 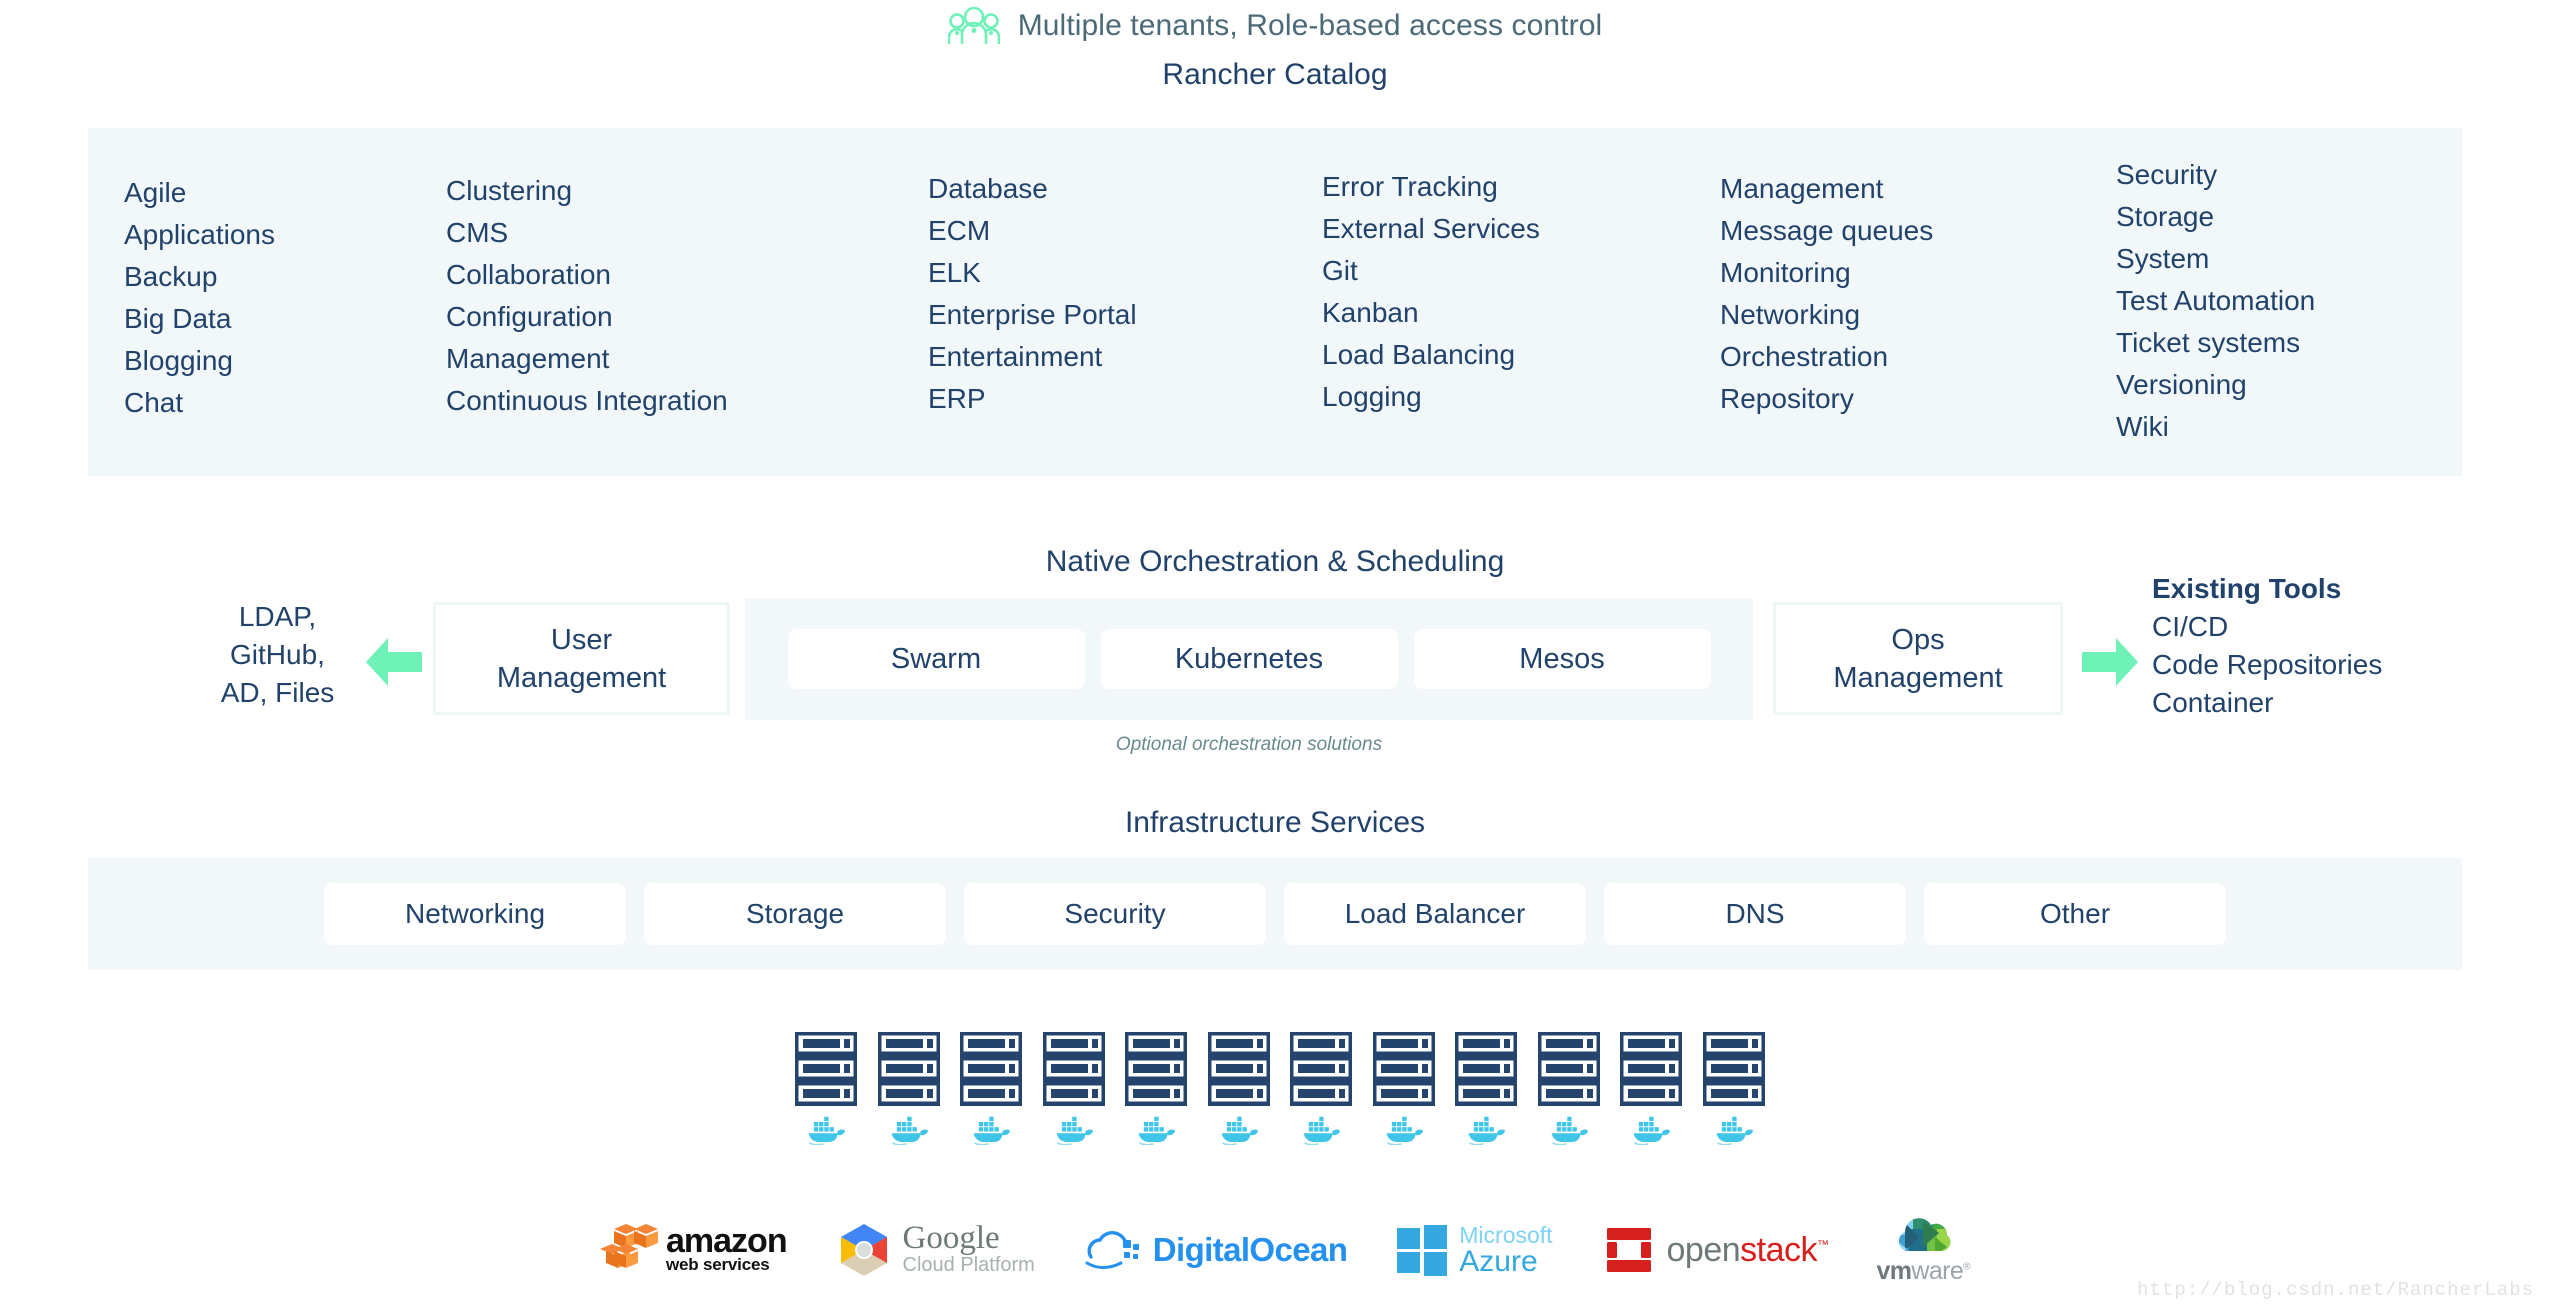 I want to click on catalog-item: Orchestration, so click(x=1804, y=356).